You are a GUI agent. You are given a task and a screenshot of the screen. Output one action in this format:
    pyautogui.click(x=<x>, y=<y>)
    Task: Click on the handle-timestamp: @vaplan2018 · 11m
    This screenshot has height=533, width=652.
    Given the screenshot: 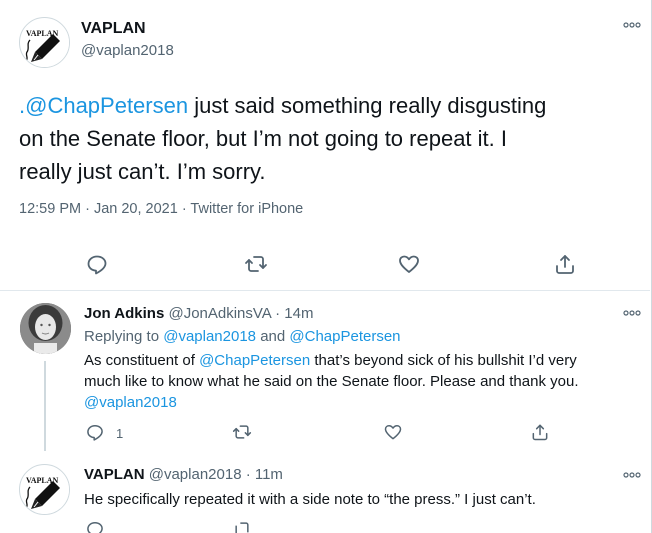 What is the action you would take?
    pyautogui.click(x=216, y=474)
    